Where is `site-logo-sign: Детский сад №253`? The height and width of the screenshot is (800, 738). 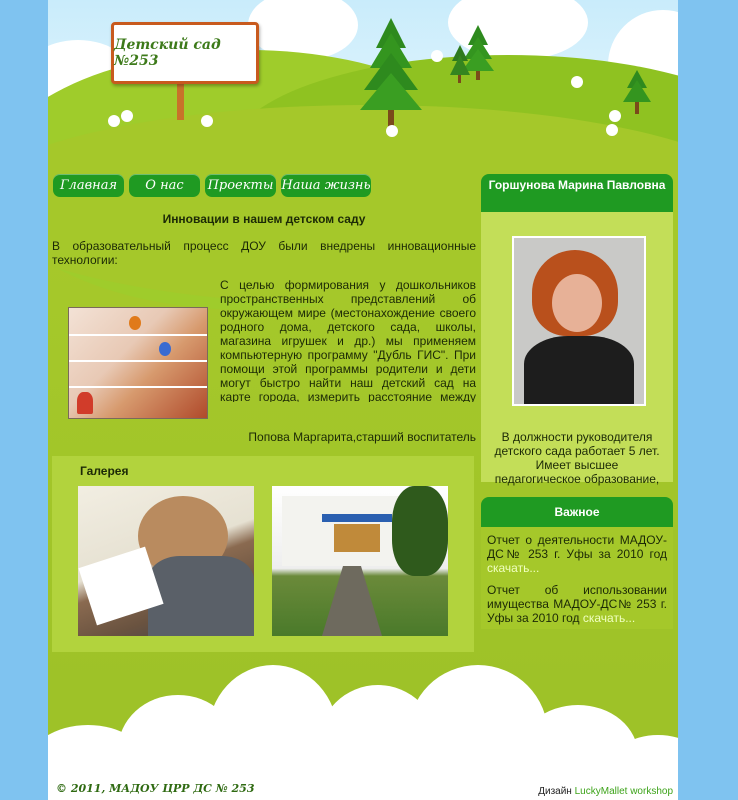 site-logo-sign: Детский сад №253 is located at coordinates (185, 53).